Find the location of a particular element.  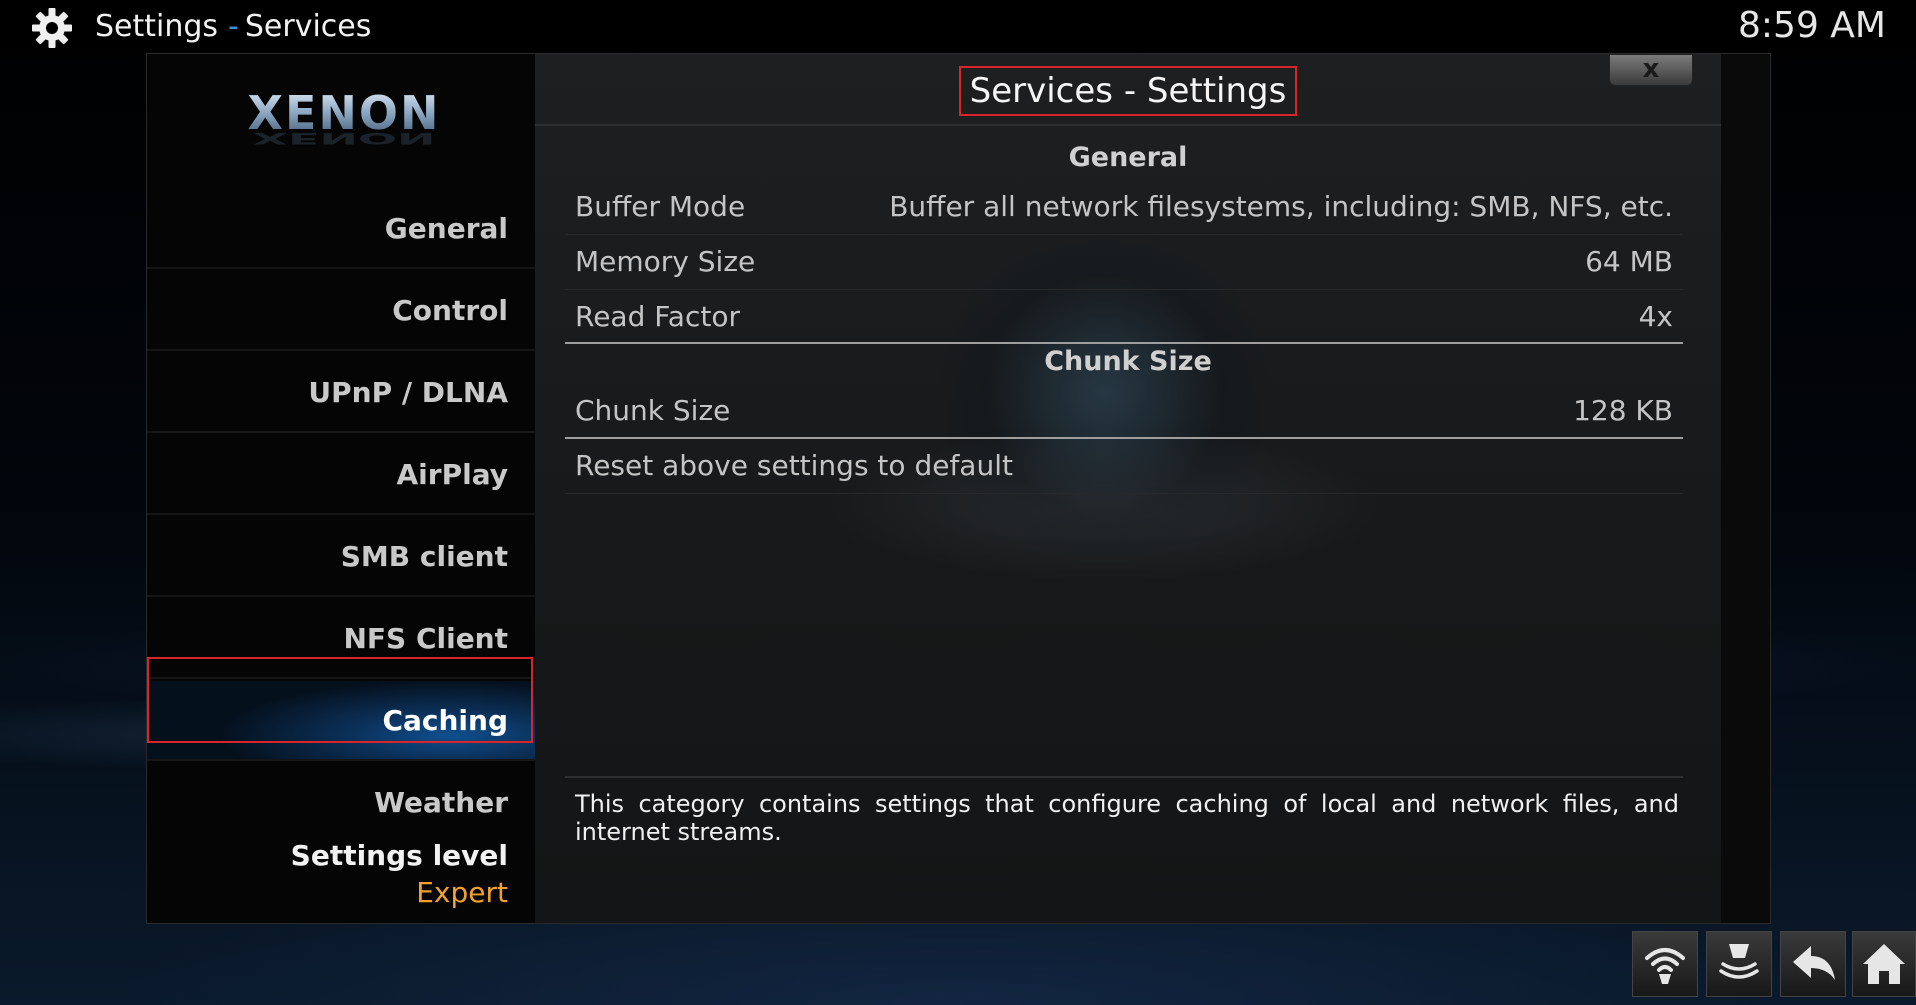

description-divider is located at coordinates (1124, 777).